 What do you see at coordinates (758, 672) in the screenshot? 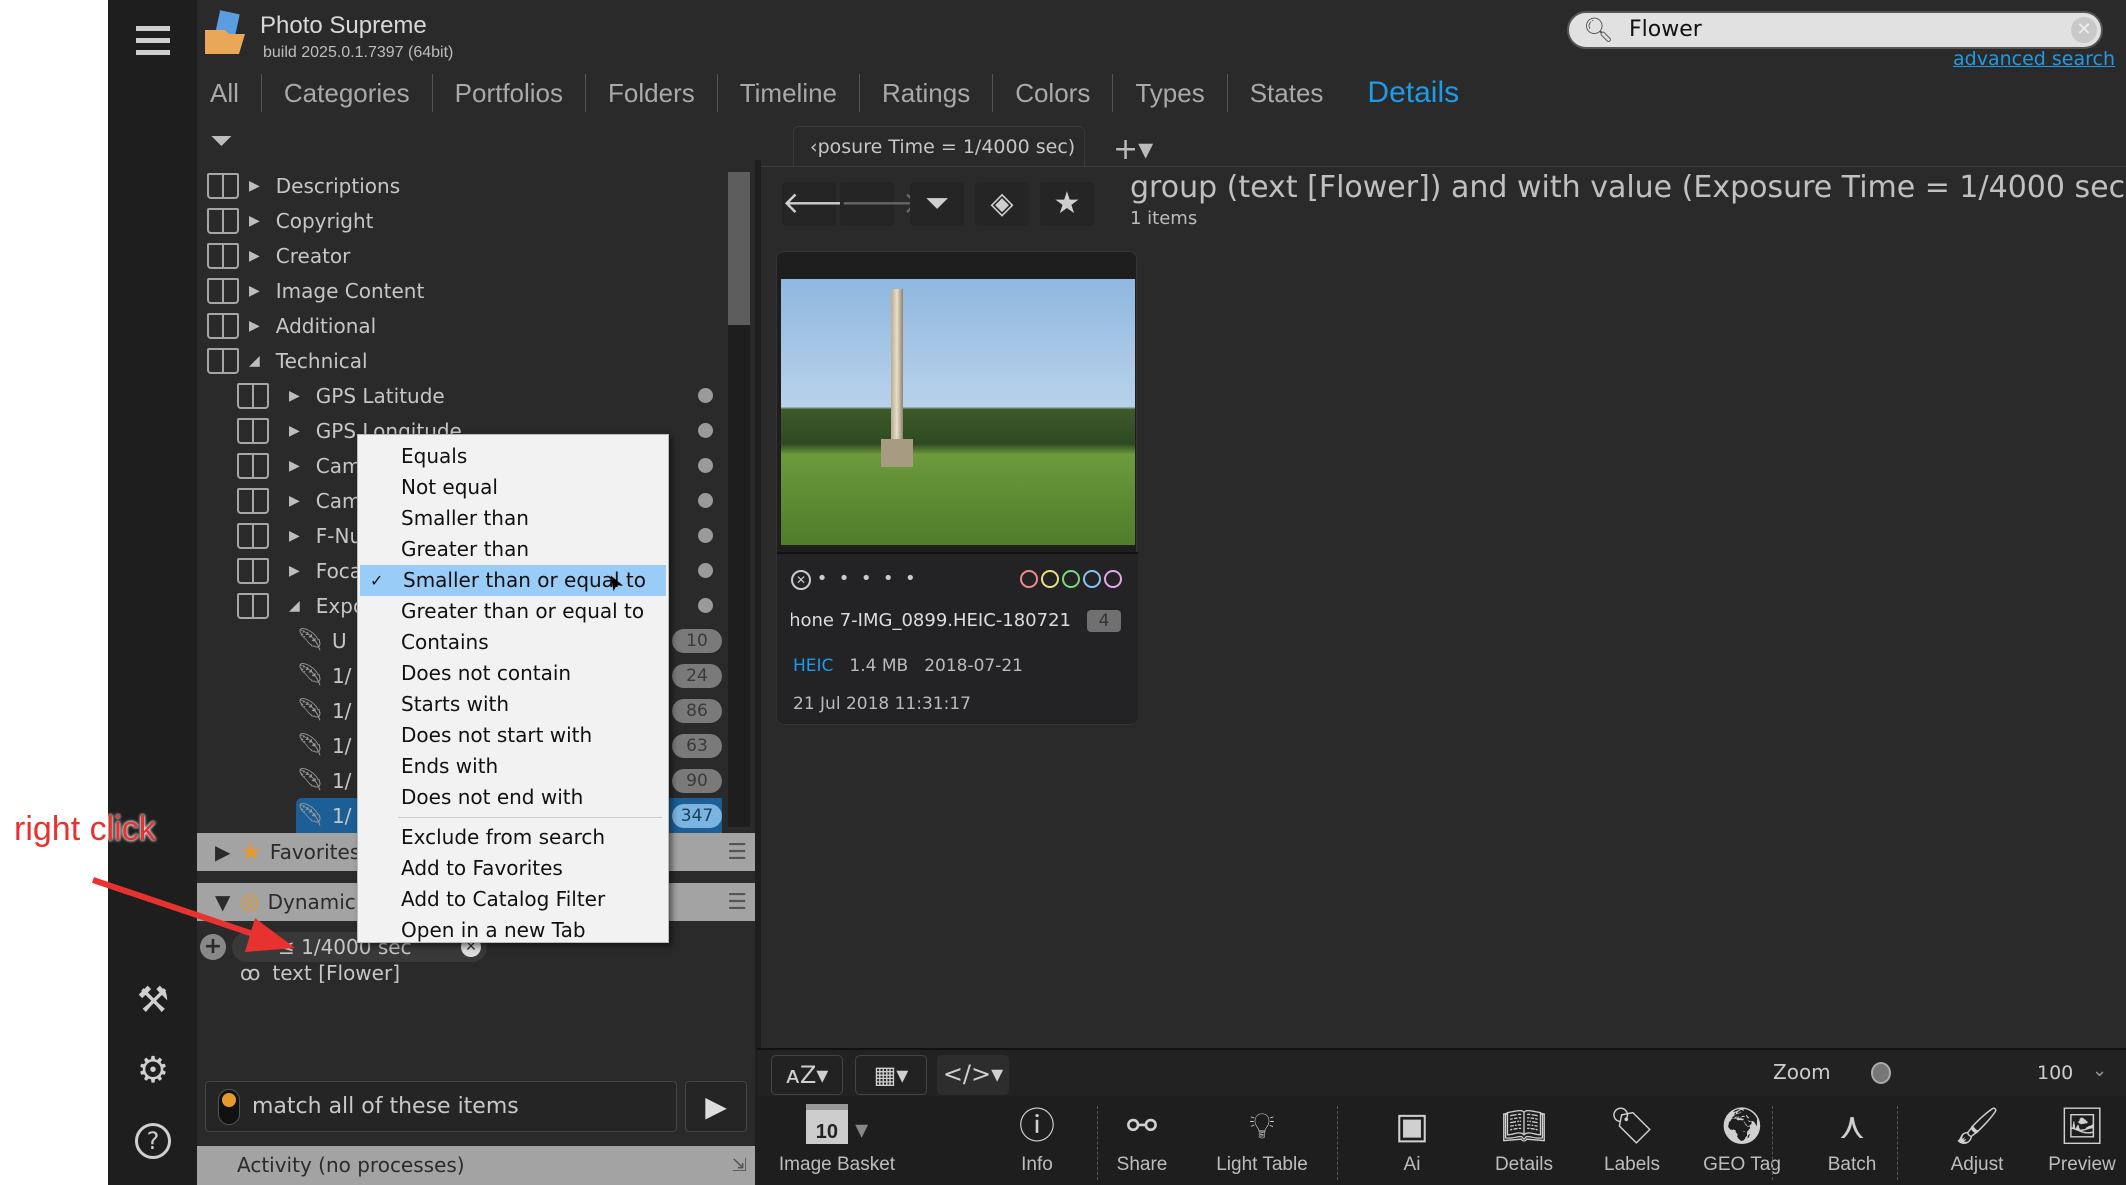
I see `splitter` at bounding box center [758, 672].